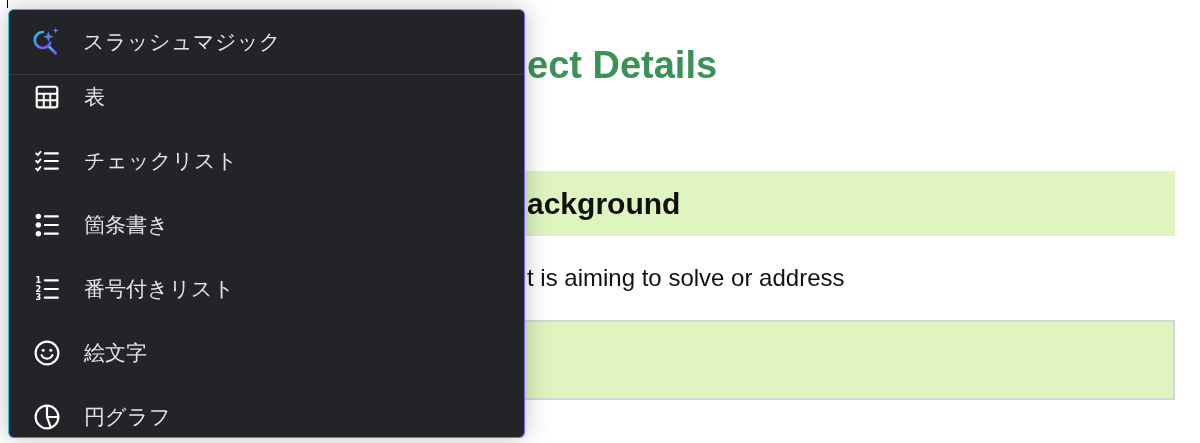 This screenshot has height=443, width=1200. I want to click on slash-magic-header: スラッシュマジック, so click(266, 42).